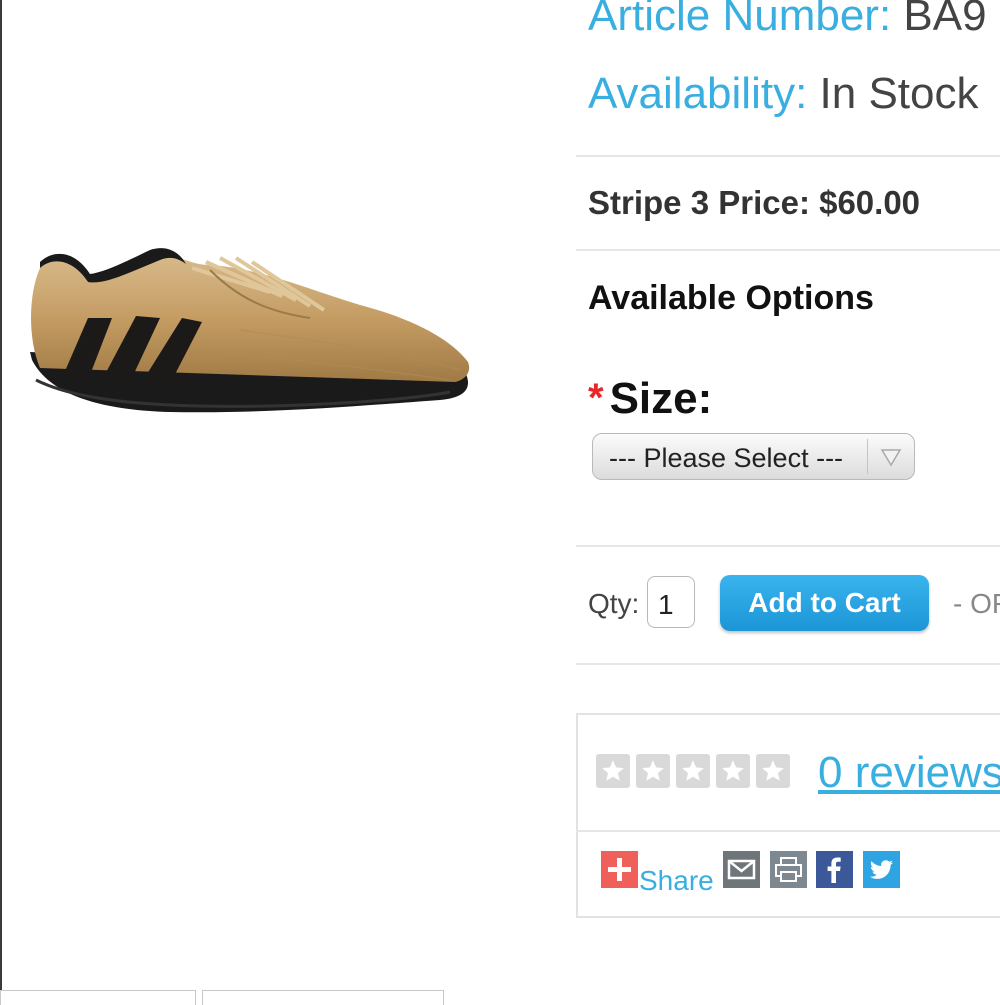 The image size is (1000, 1005). What do you see at coordinates (976, 603) in the screenshot?
I see `or-text: - OF` at bounding box center [976, 603].